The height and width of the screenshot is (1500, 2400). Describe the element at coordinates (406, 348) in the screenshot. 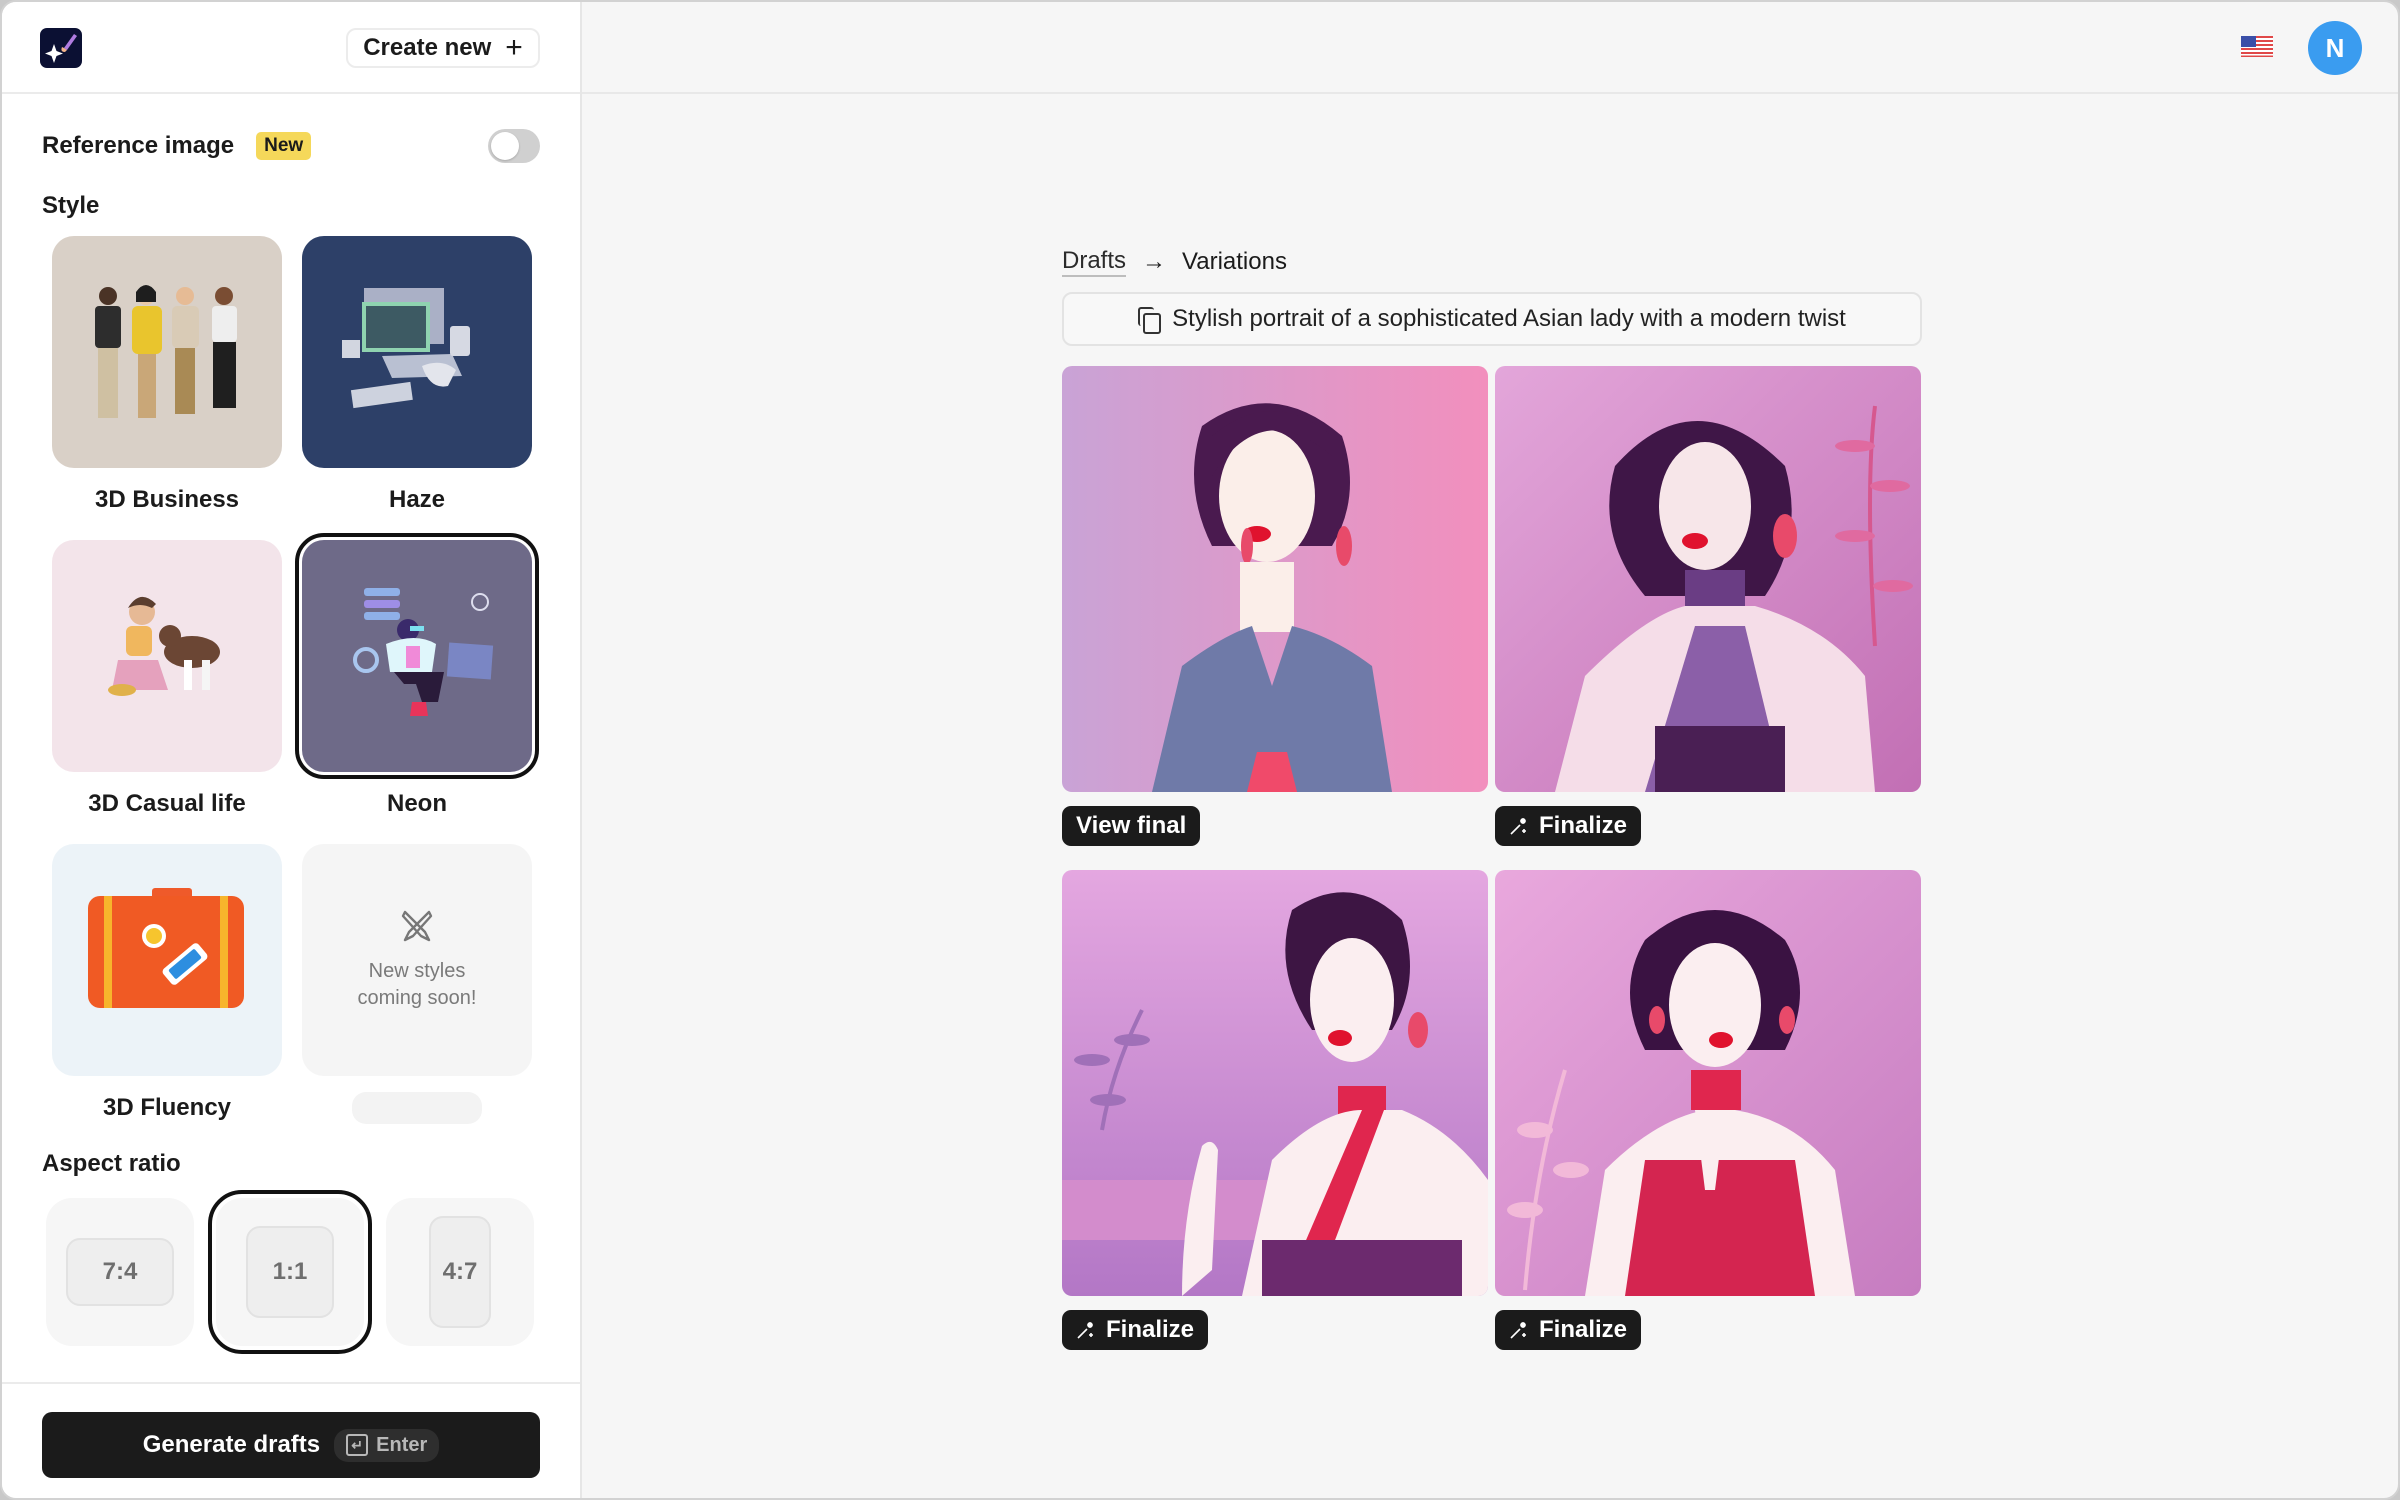

I see `computer-desk-illustration` at that location.